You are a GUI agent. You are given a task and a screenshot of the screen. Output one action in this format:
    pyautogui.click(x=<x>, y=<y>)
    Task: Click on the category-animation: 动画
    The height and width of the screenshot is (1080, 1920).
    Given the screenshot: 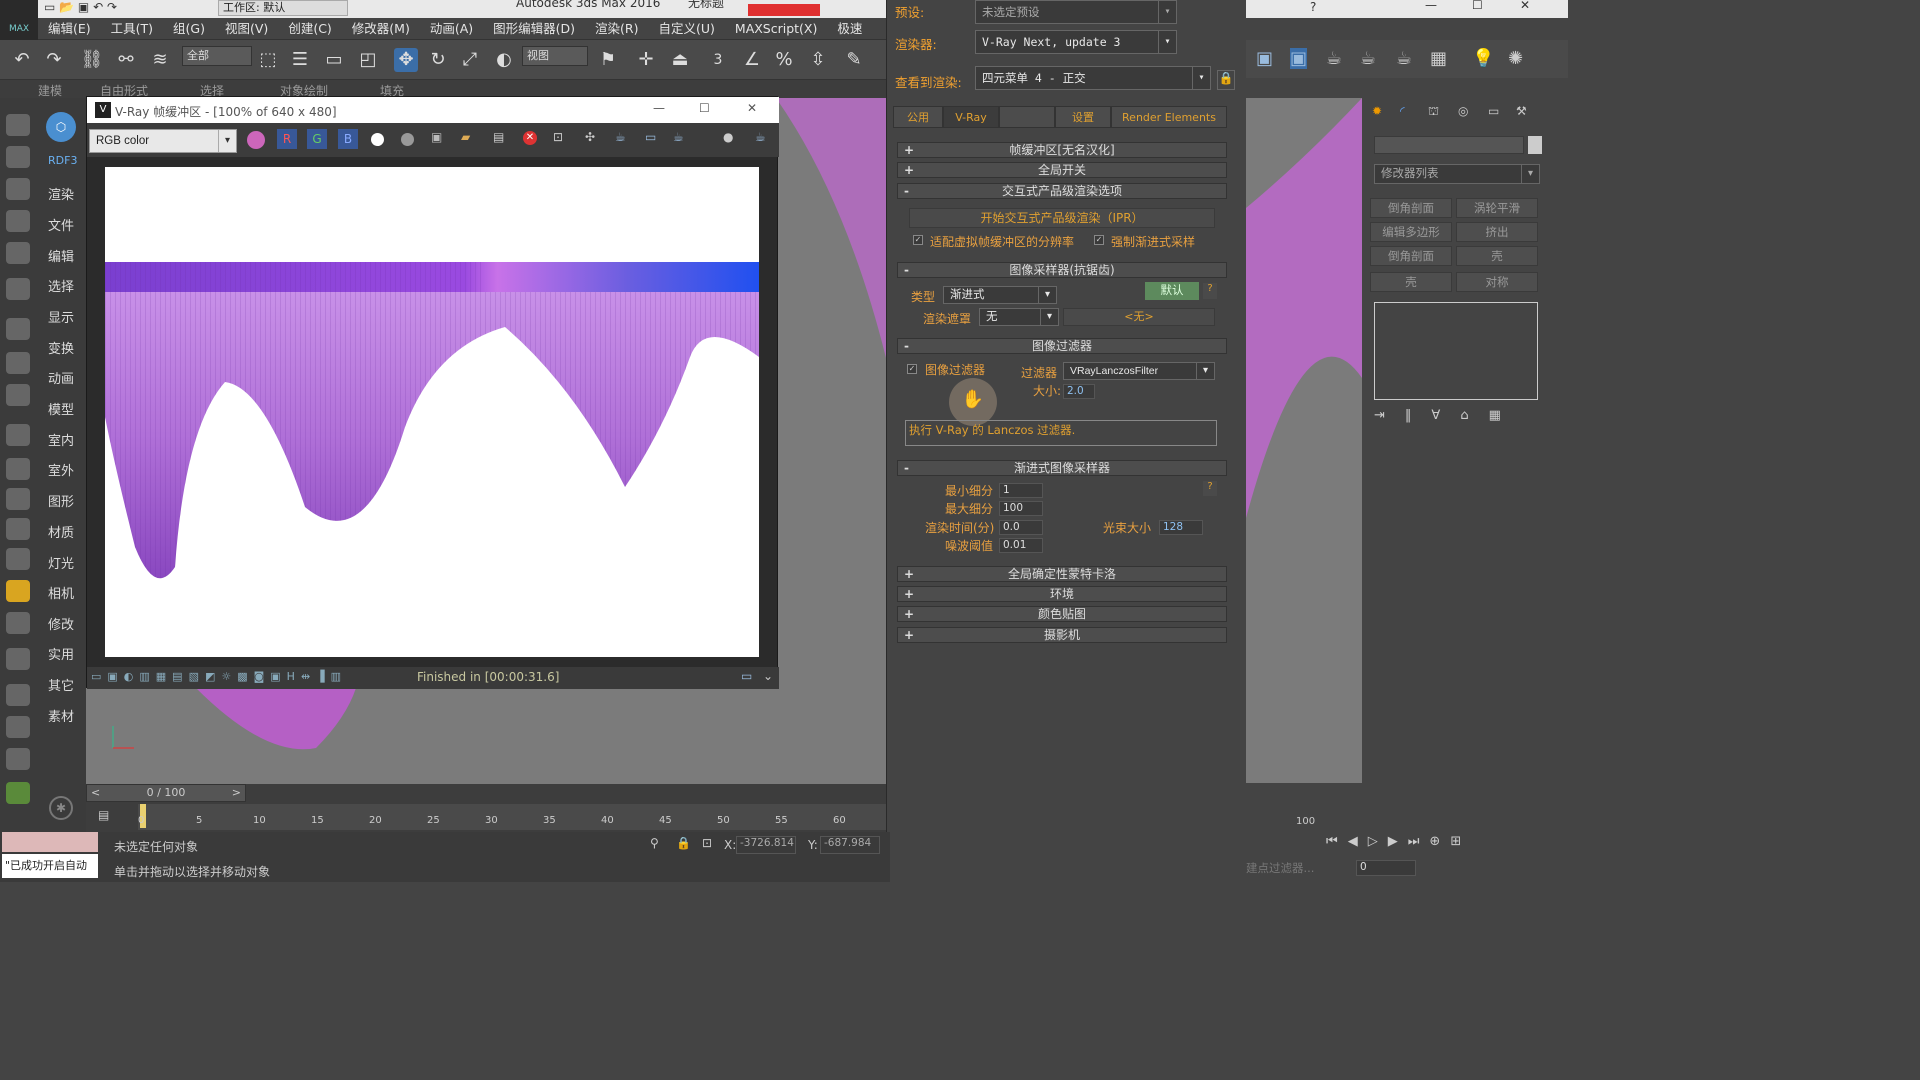 What is the action you would take?
    pyautogui.click(x=61, y=377)
    